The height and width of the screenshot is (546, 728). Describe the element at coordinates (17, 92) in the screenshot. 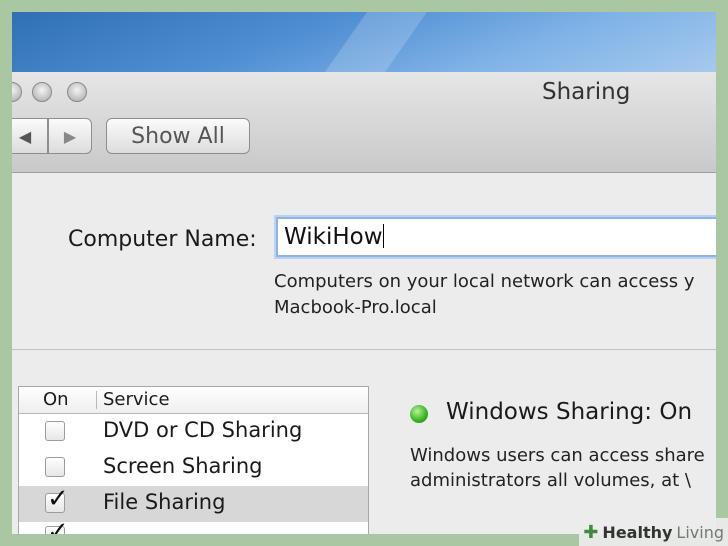

I see `close-window-button` at that location.